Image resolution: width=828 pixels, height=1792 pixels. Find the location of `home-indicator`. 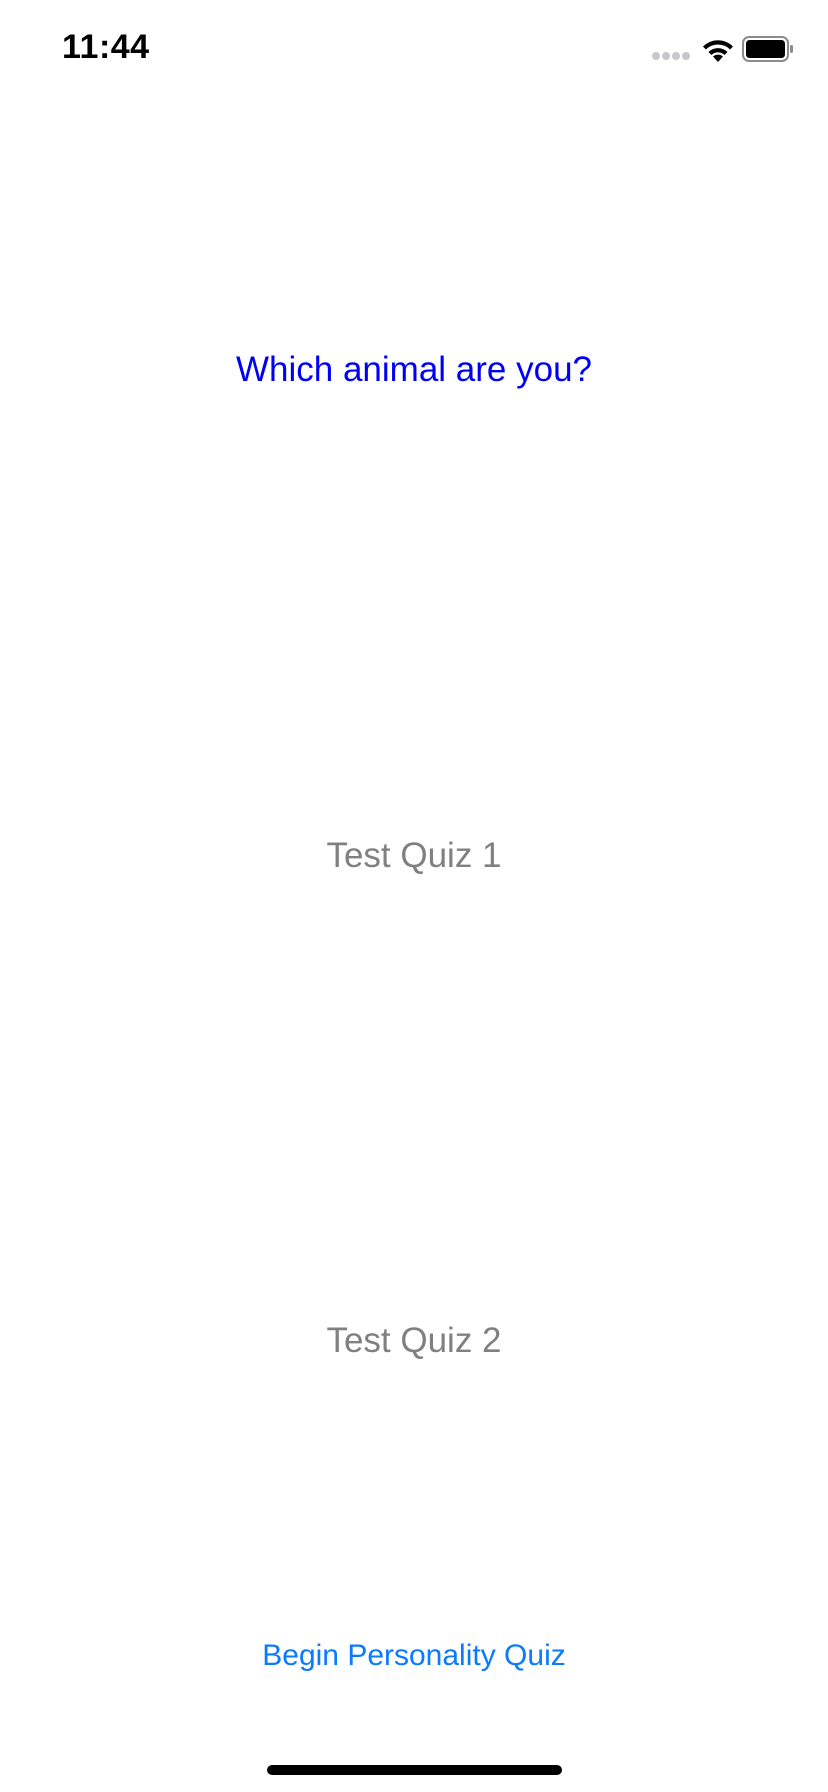

home-indicator is located at coordinates (414, 1770).